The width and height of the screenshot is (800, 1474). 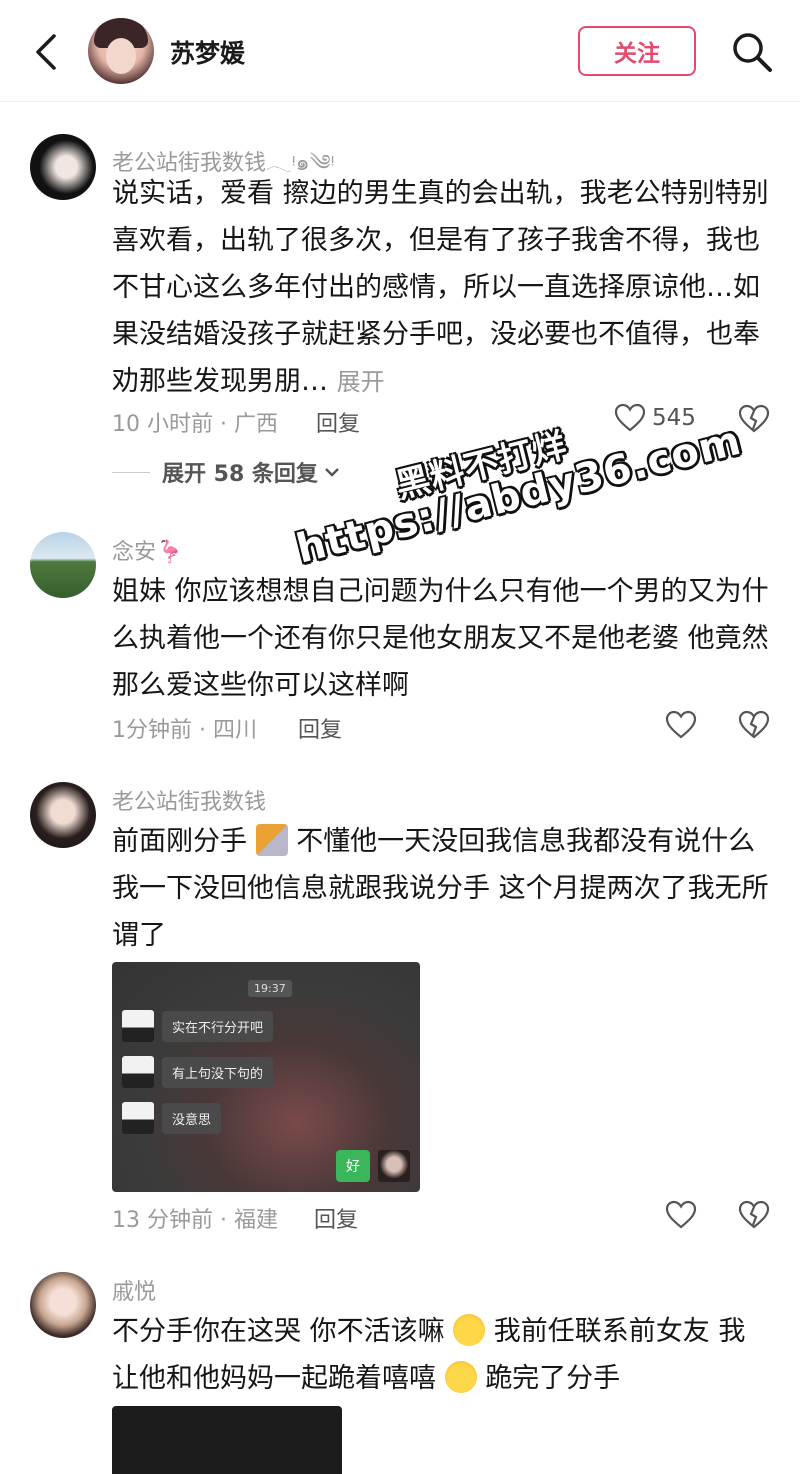 I want to click on attached-chat-screenshot: 19:37 实在不行分开吧 有上句没下句的 没意思 好, so click(x=266, y=1077).